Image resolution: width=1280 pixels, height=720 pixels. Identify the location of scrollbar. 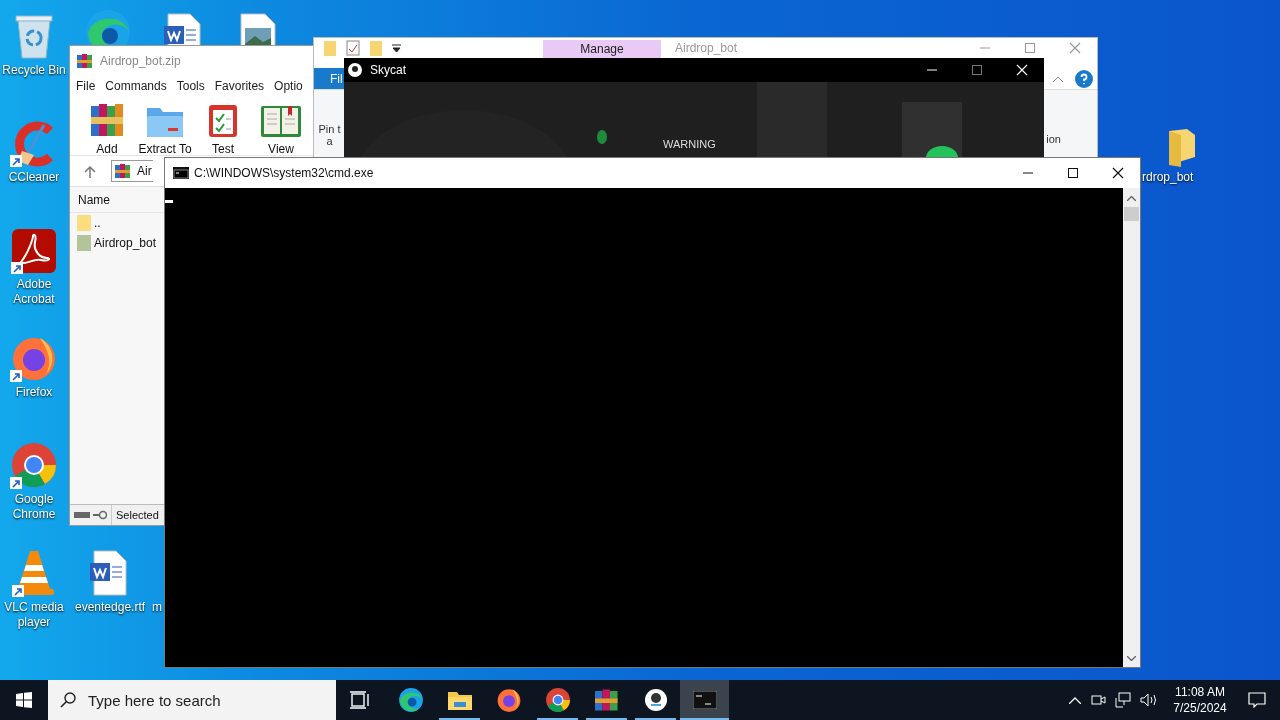
(1131, 427).